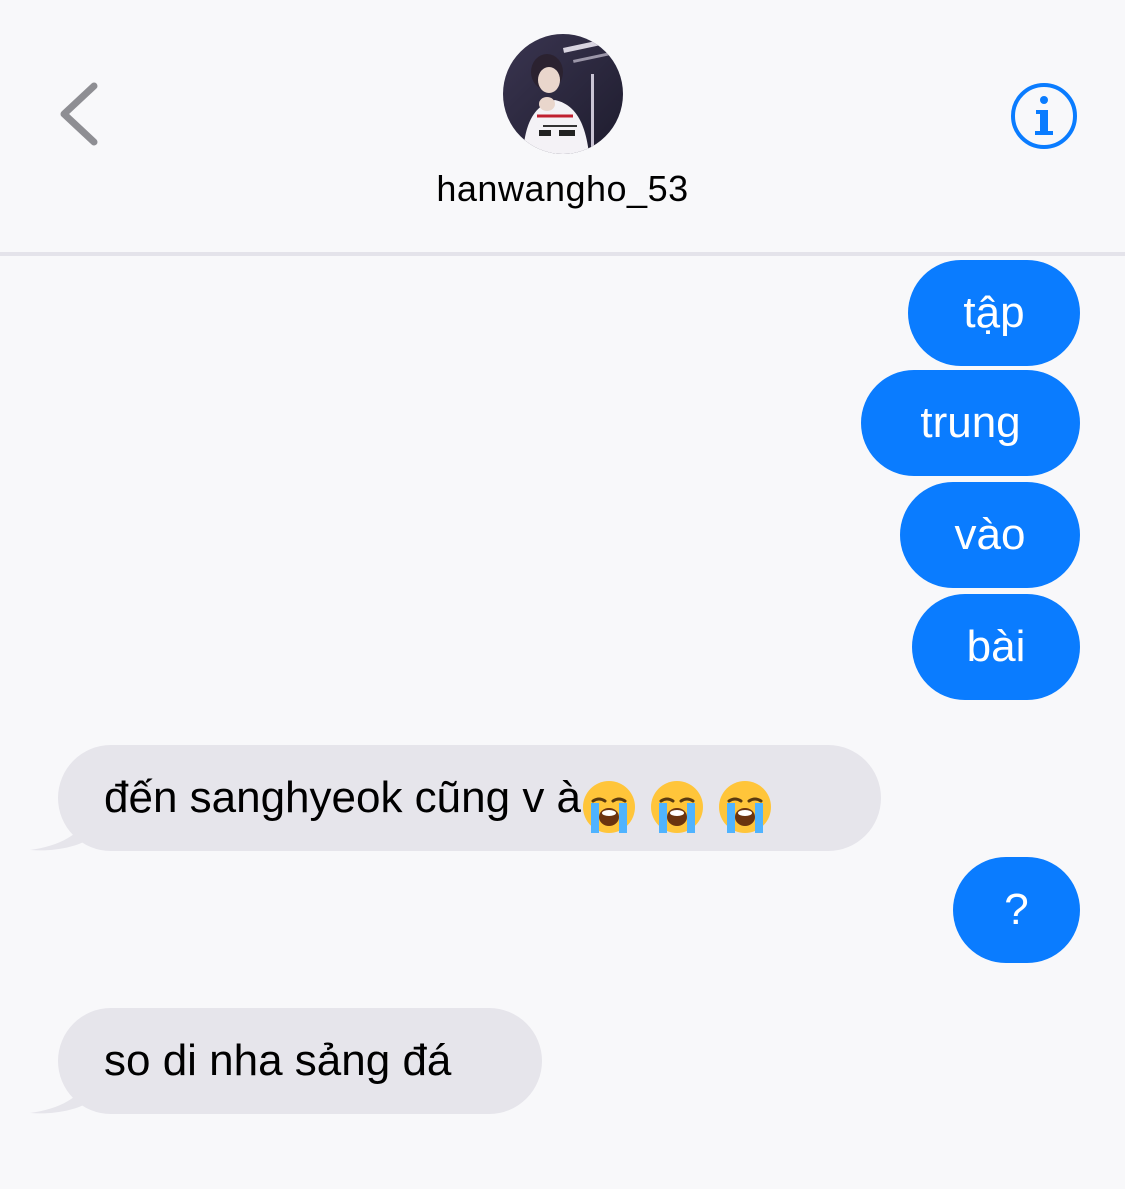 This screenshot has width=1125, height=1189. I want to click on info-button, so click(1044, 116).